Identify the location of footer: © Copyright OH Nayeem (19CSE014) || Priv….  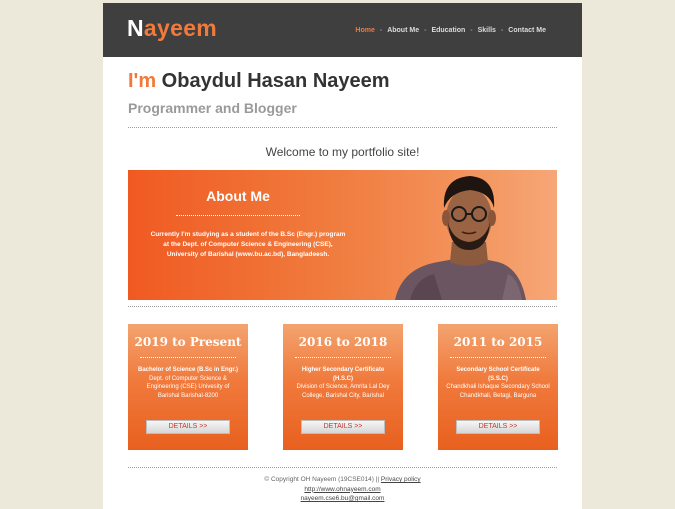
(342, 489).